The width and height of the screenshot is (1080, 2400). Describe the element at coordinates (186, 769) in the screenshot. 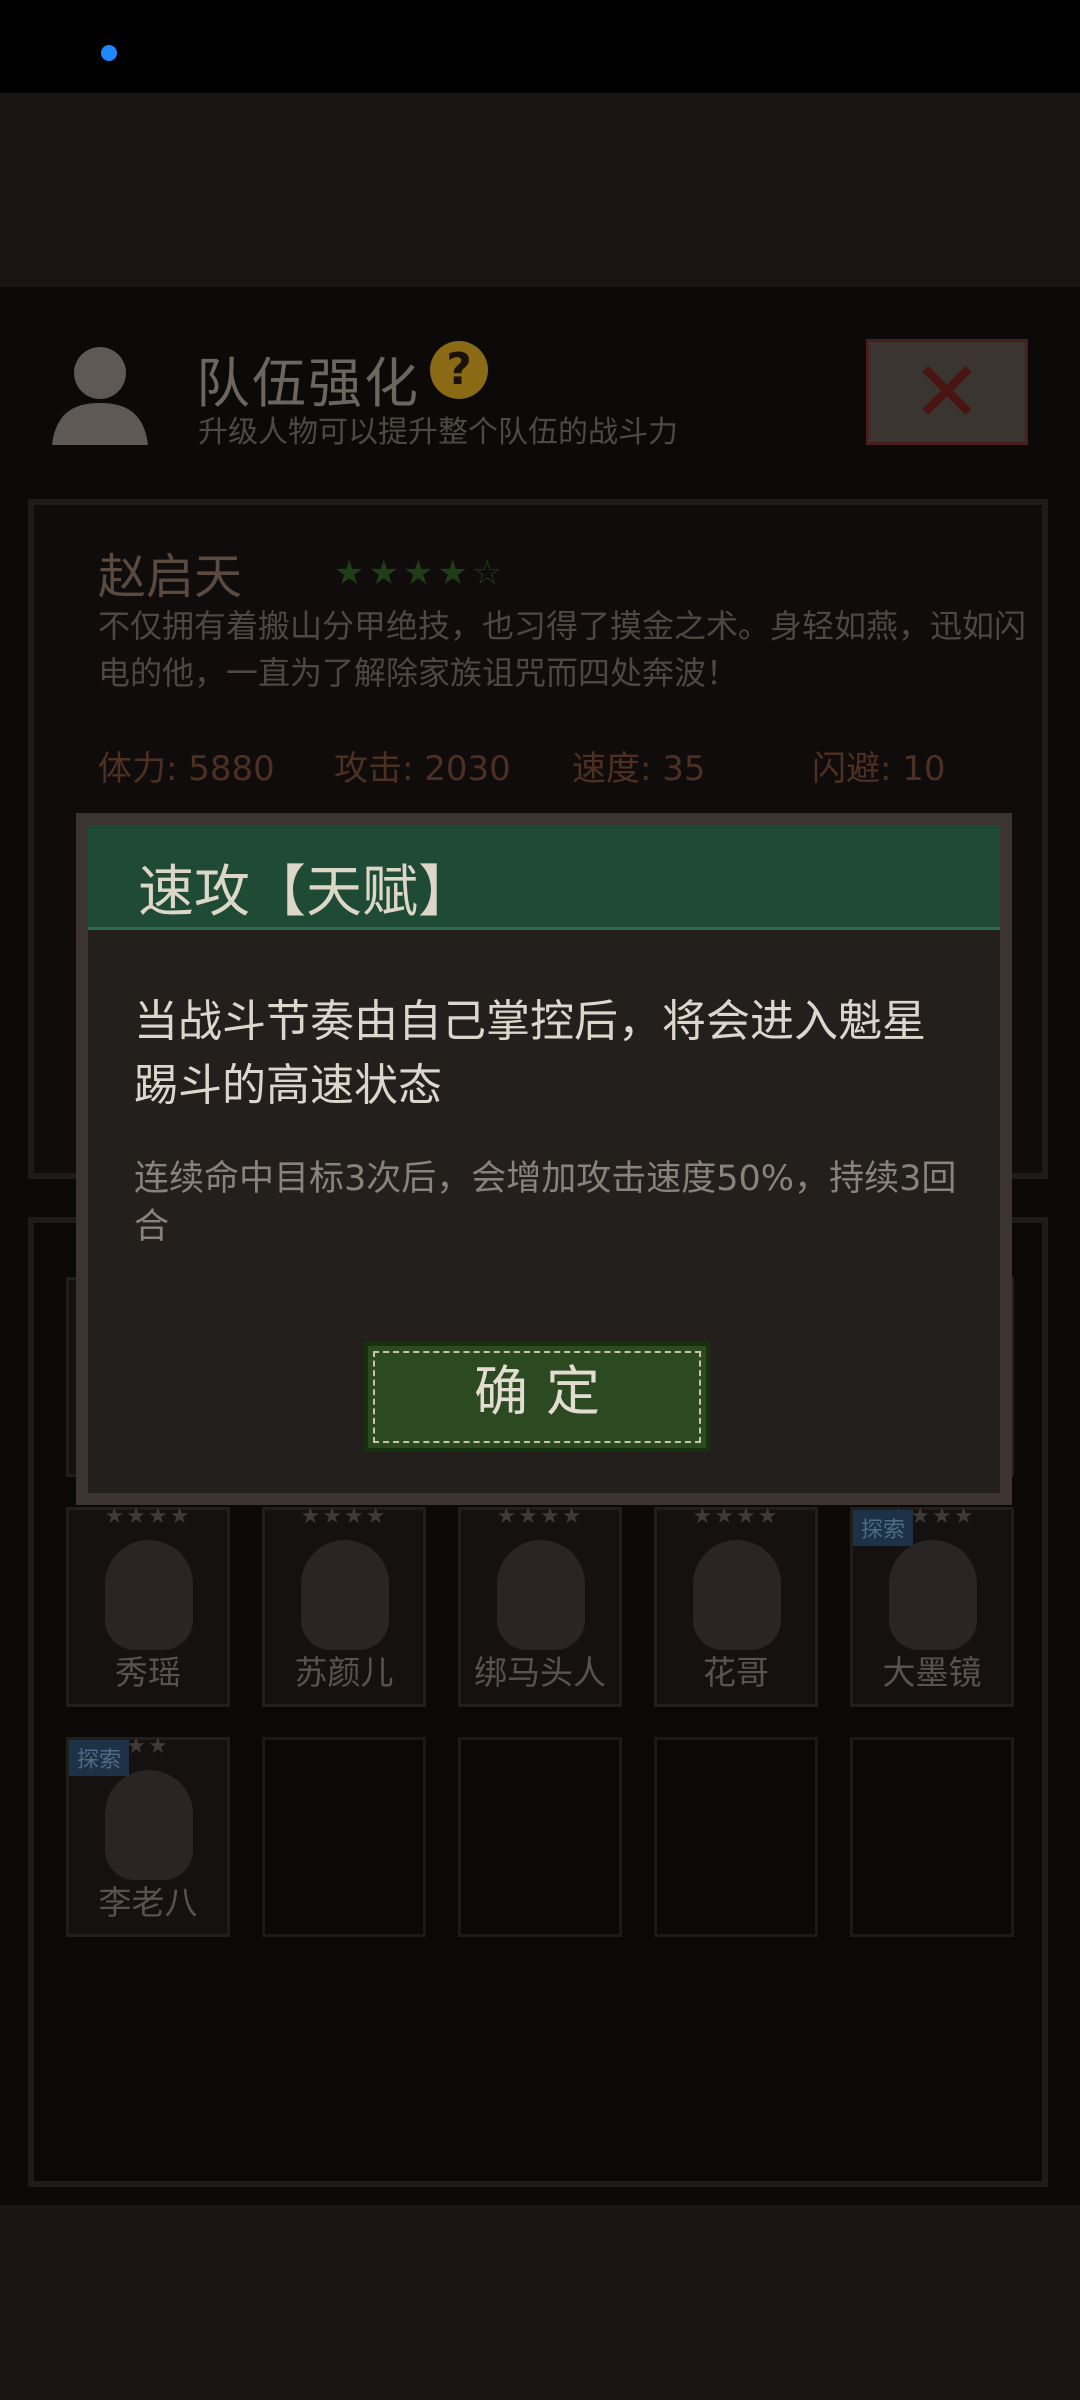

I see `stat-stamina: 体力: 5880` at that location.